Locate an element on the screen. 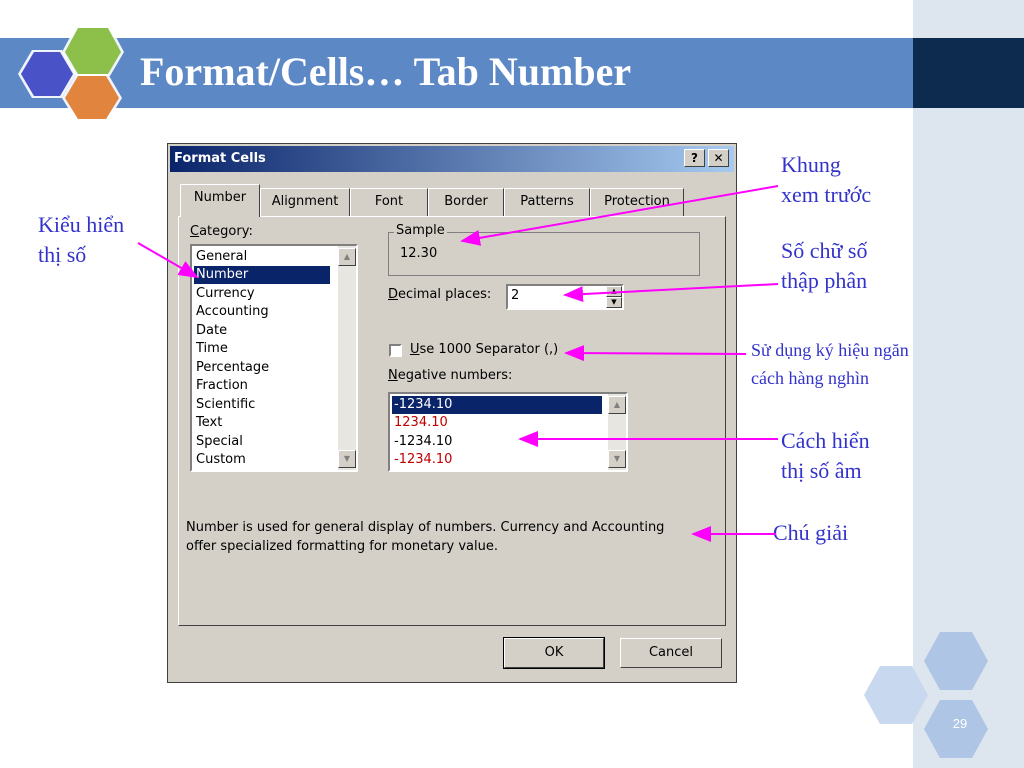  tab-number: Number is located at coordinates (220, 200).